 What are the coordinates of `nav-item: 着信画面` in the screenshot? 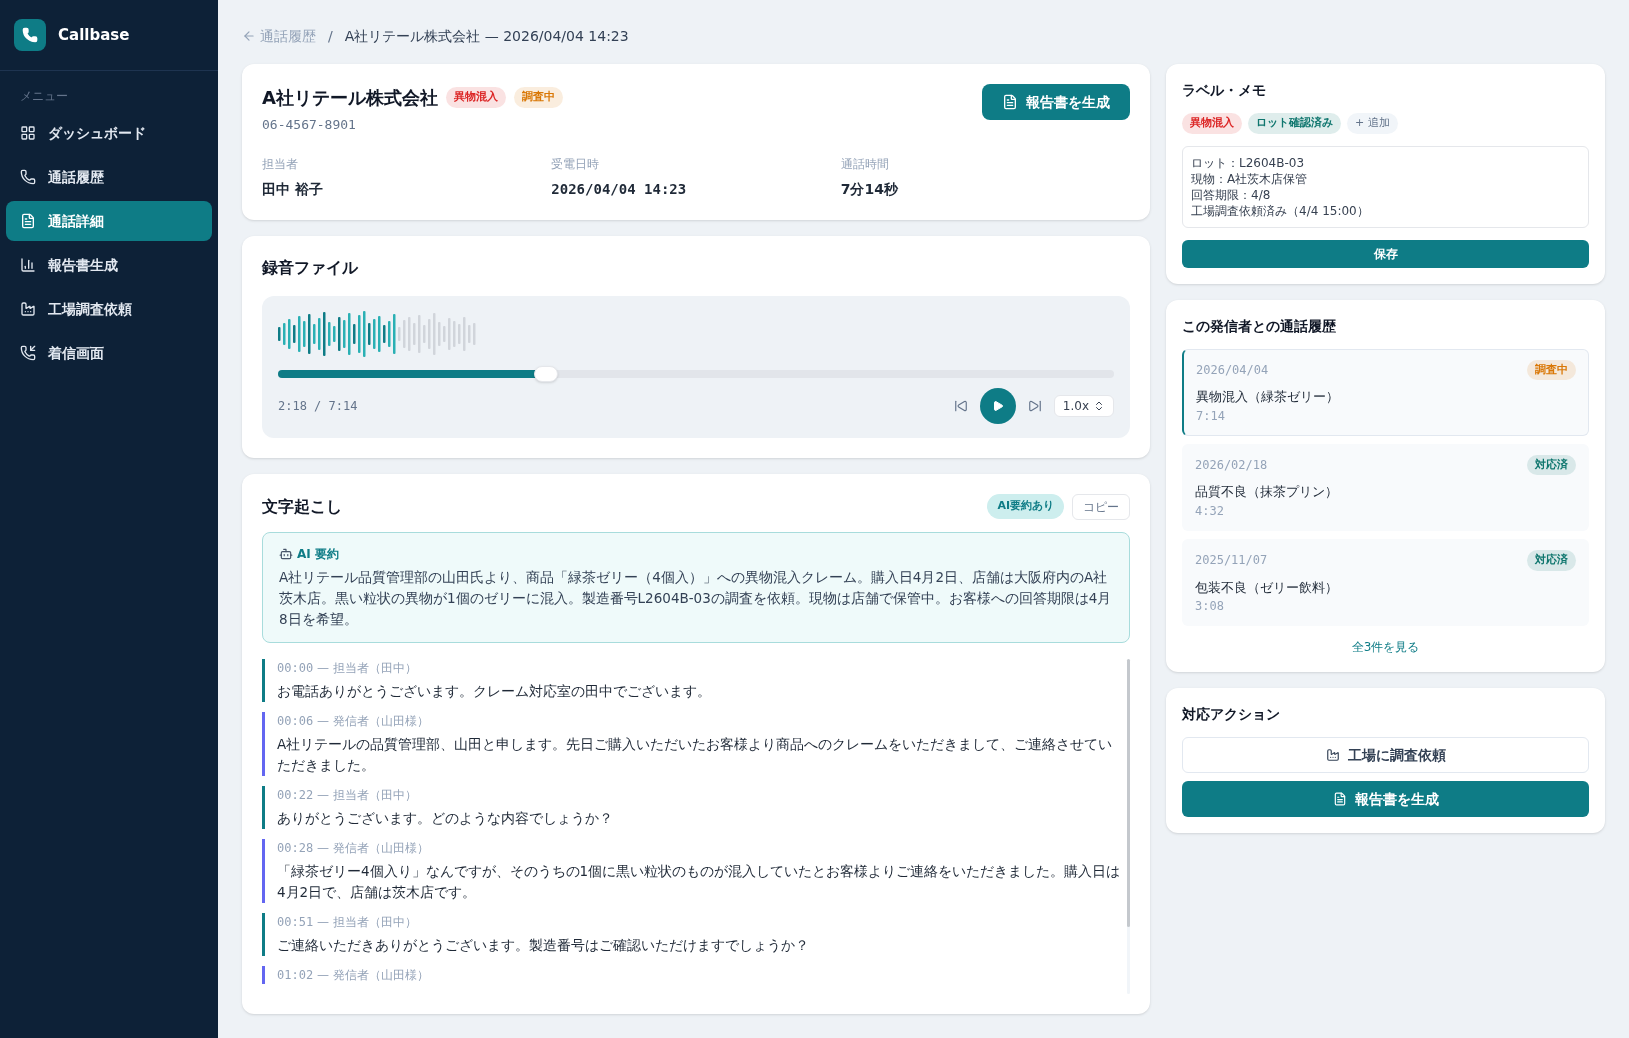 It's located at (109, 353).